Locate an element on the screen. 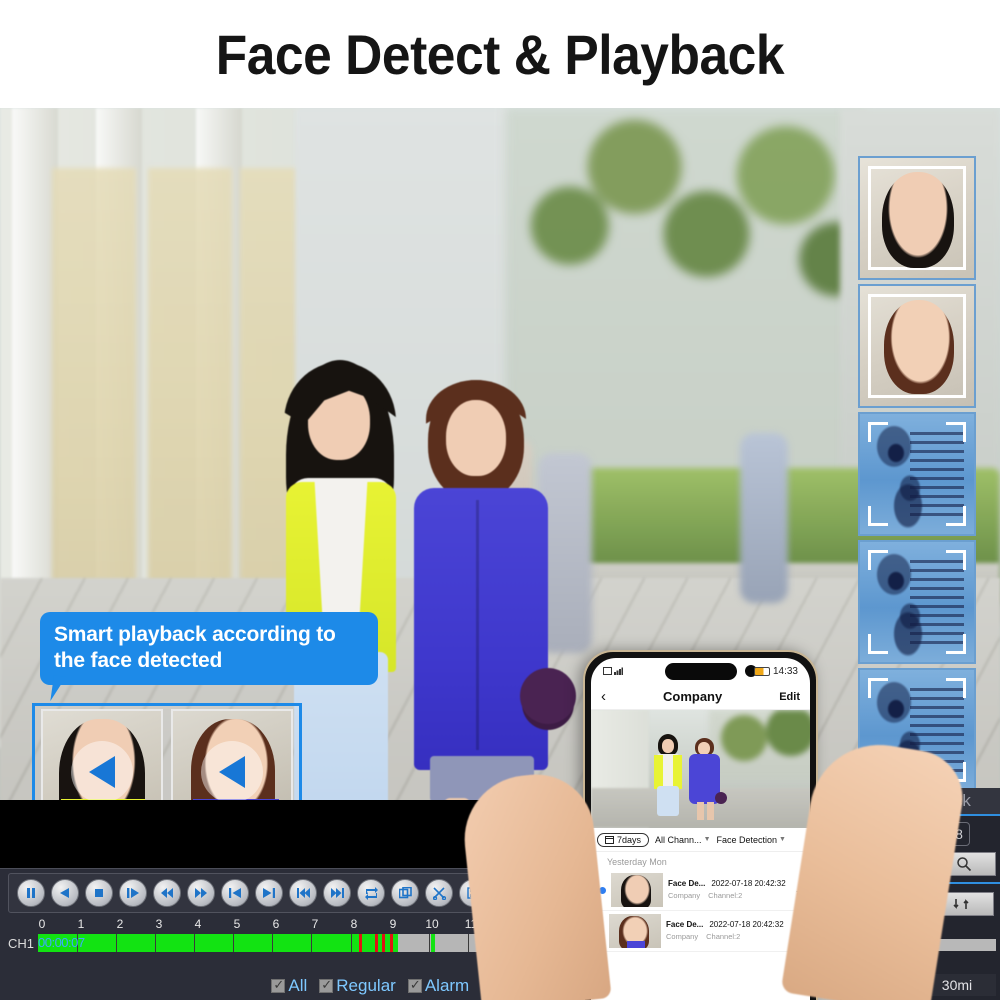 The width and height of the screenshot is (1000, 1000). previous-frame-button is located at coordinates (235, 893).